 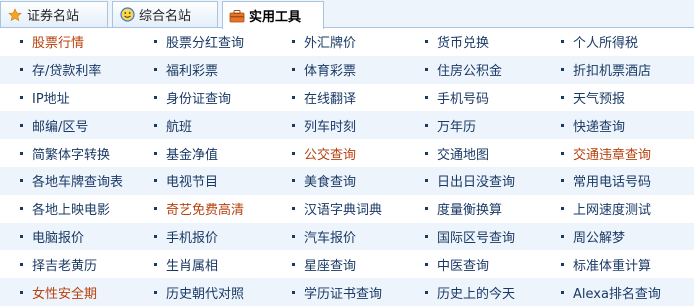 What do you see at coordinates (599, 125) in the screenshot?
I see `tool-link: 快递查询` at bounding box center [599, 125].